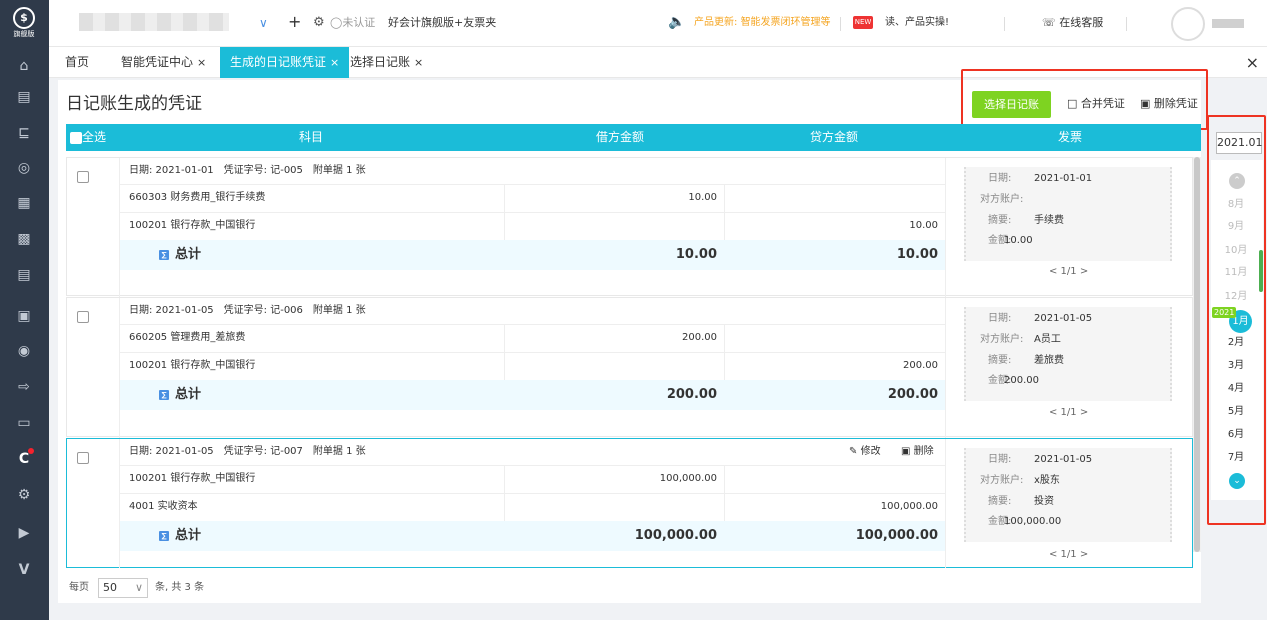  Describe the element at coordinates (1236, 458) in the screenshot. I see `month-item: 7月` at that location.